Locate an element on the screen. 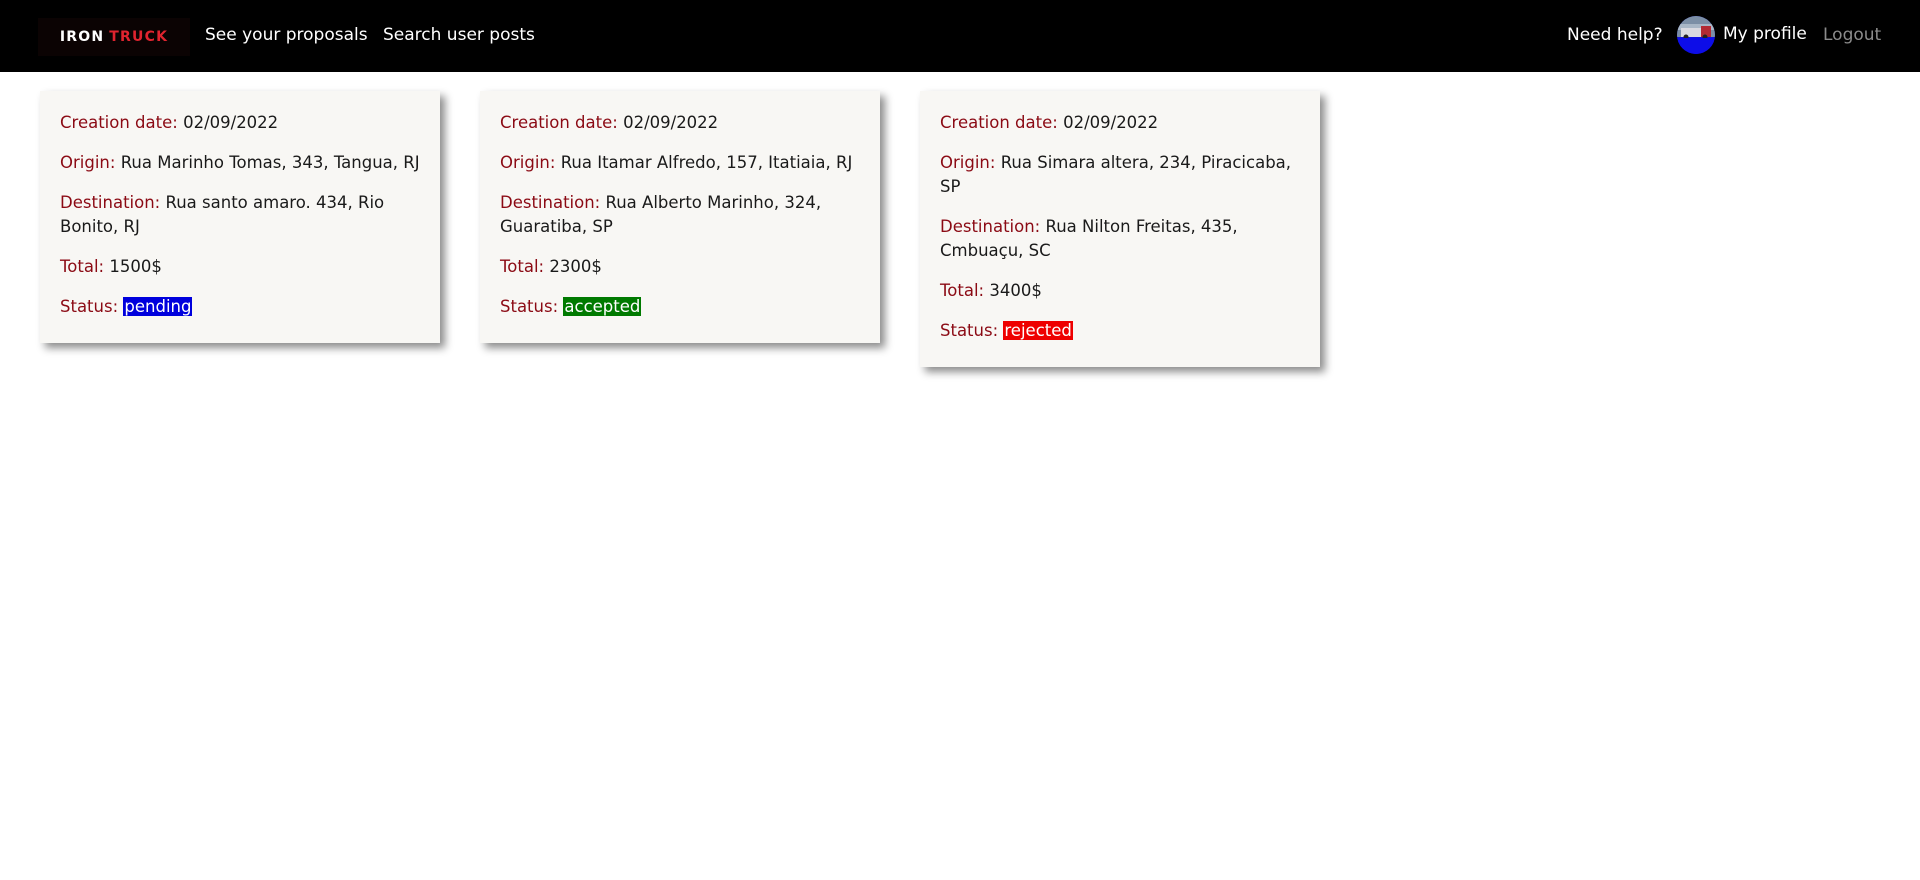  status-badge: accepted is located at coordinates (602, 306).